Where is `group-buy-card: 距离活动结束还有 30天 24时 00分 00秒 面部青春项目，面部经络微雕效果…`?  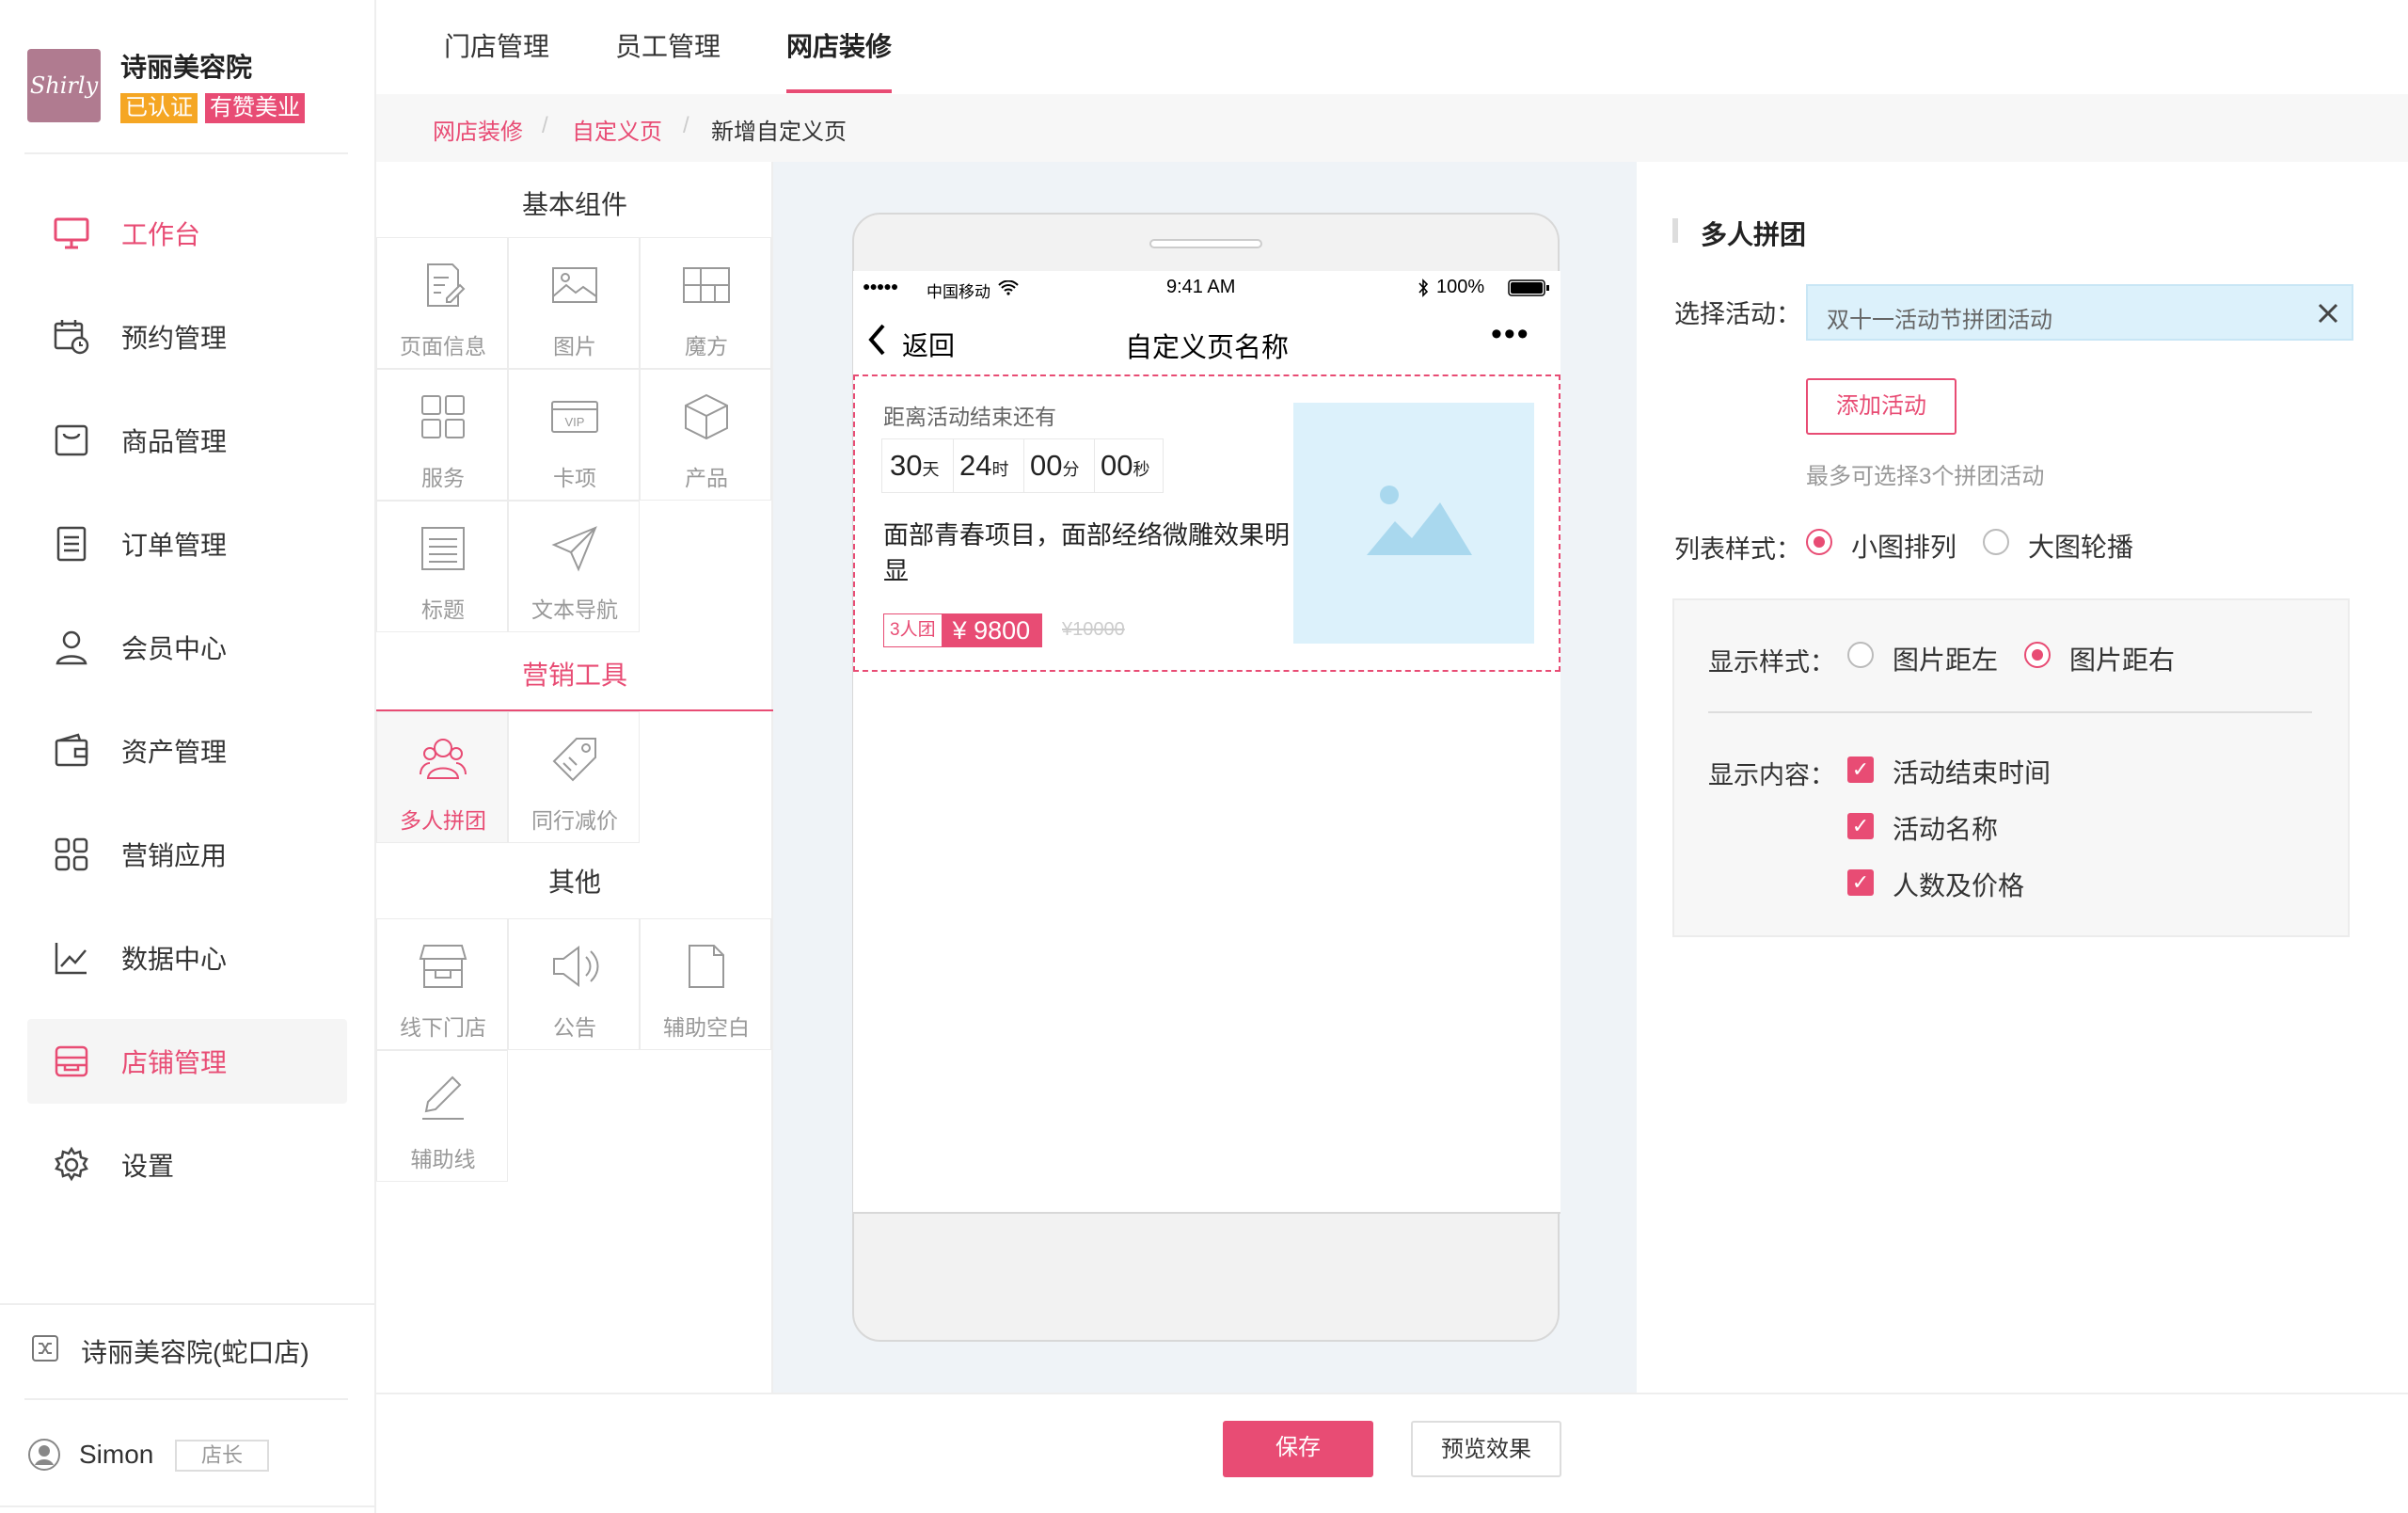
group-buy-card: 距离活动结束还有 30天 24时 00分 00秒 面部青春项目，面部经络微雕效果… is located at coordinates (1207, 523).